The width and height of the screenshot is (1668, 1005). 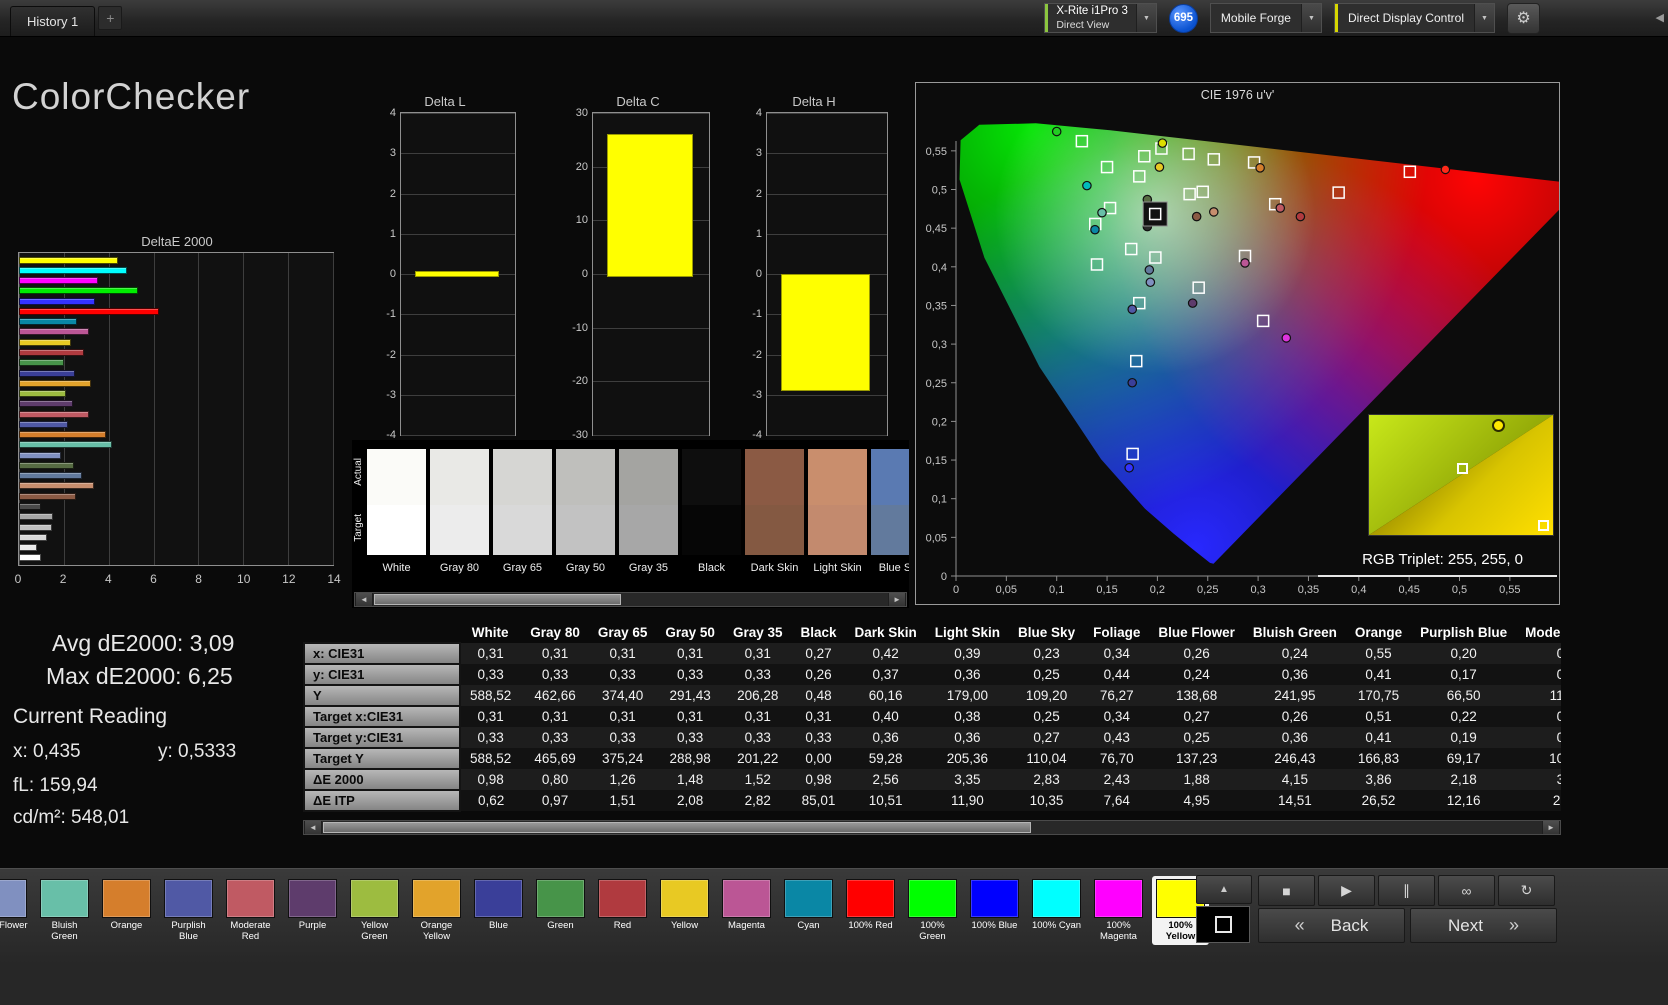 What do you see at coordinates (870, 910) in the screenshot?
I see `patch-tile-100-red: 100% Red` at bounding box center [870, 910].